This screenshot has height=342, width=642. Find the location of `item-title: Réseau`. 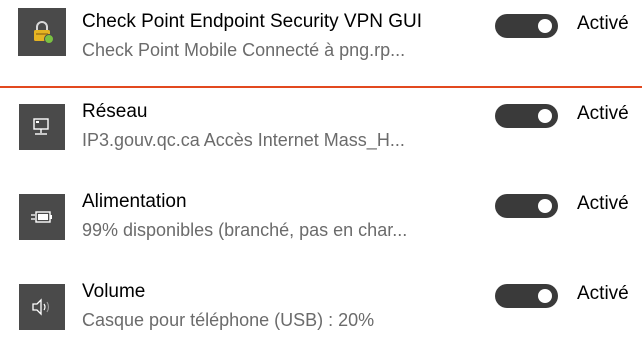

item-title: Réseau is located at coordinates (115, 111).